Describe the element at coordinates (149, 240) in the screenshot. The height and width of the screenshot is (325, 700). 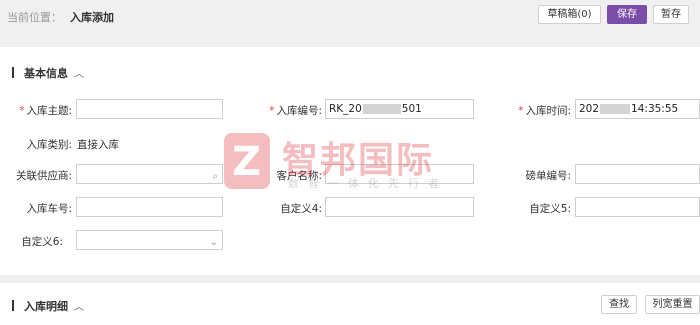
I see `custom6-select: ⌄` at that location.